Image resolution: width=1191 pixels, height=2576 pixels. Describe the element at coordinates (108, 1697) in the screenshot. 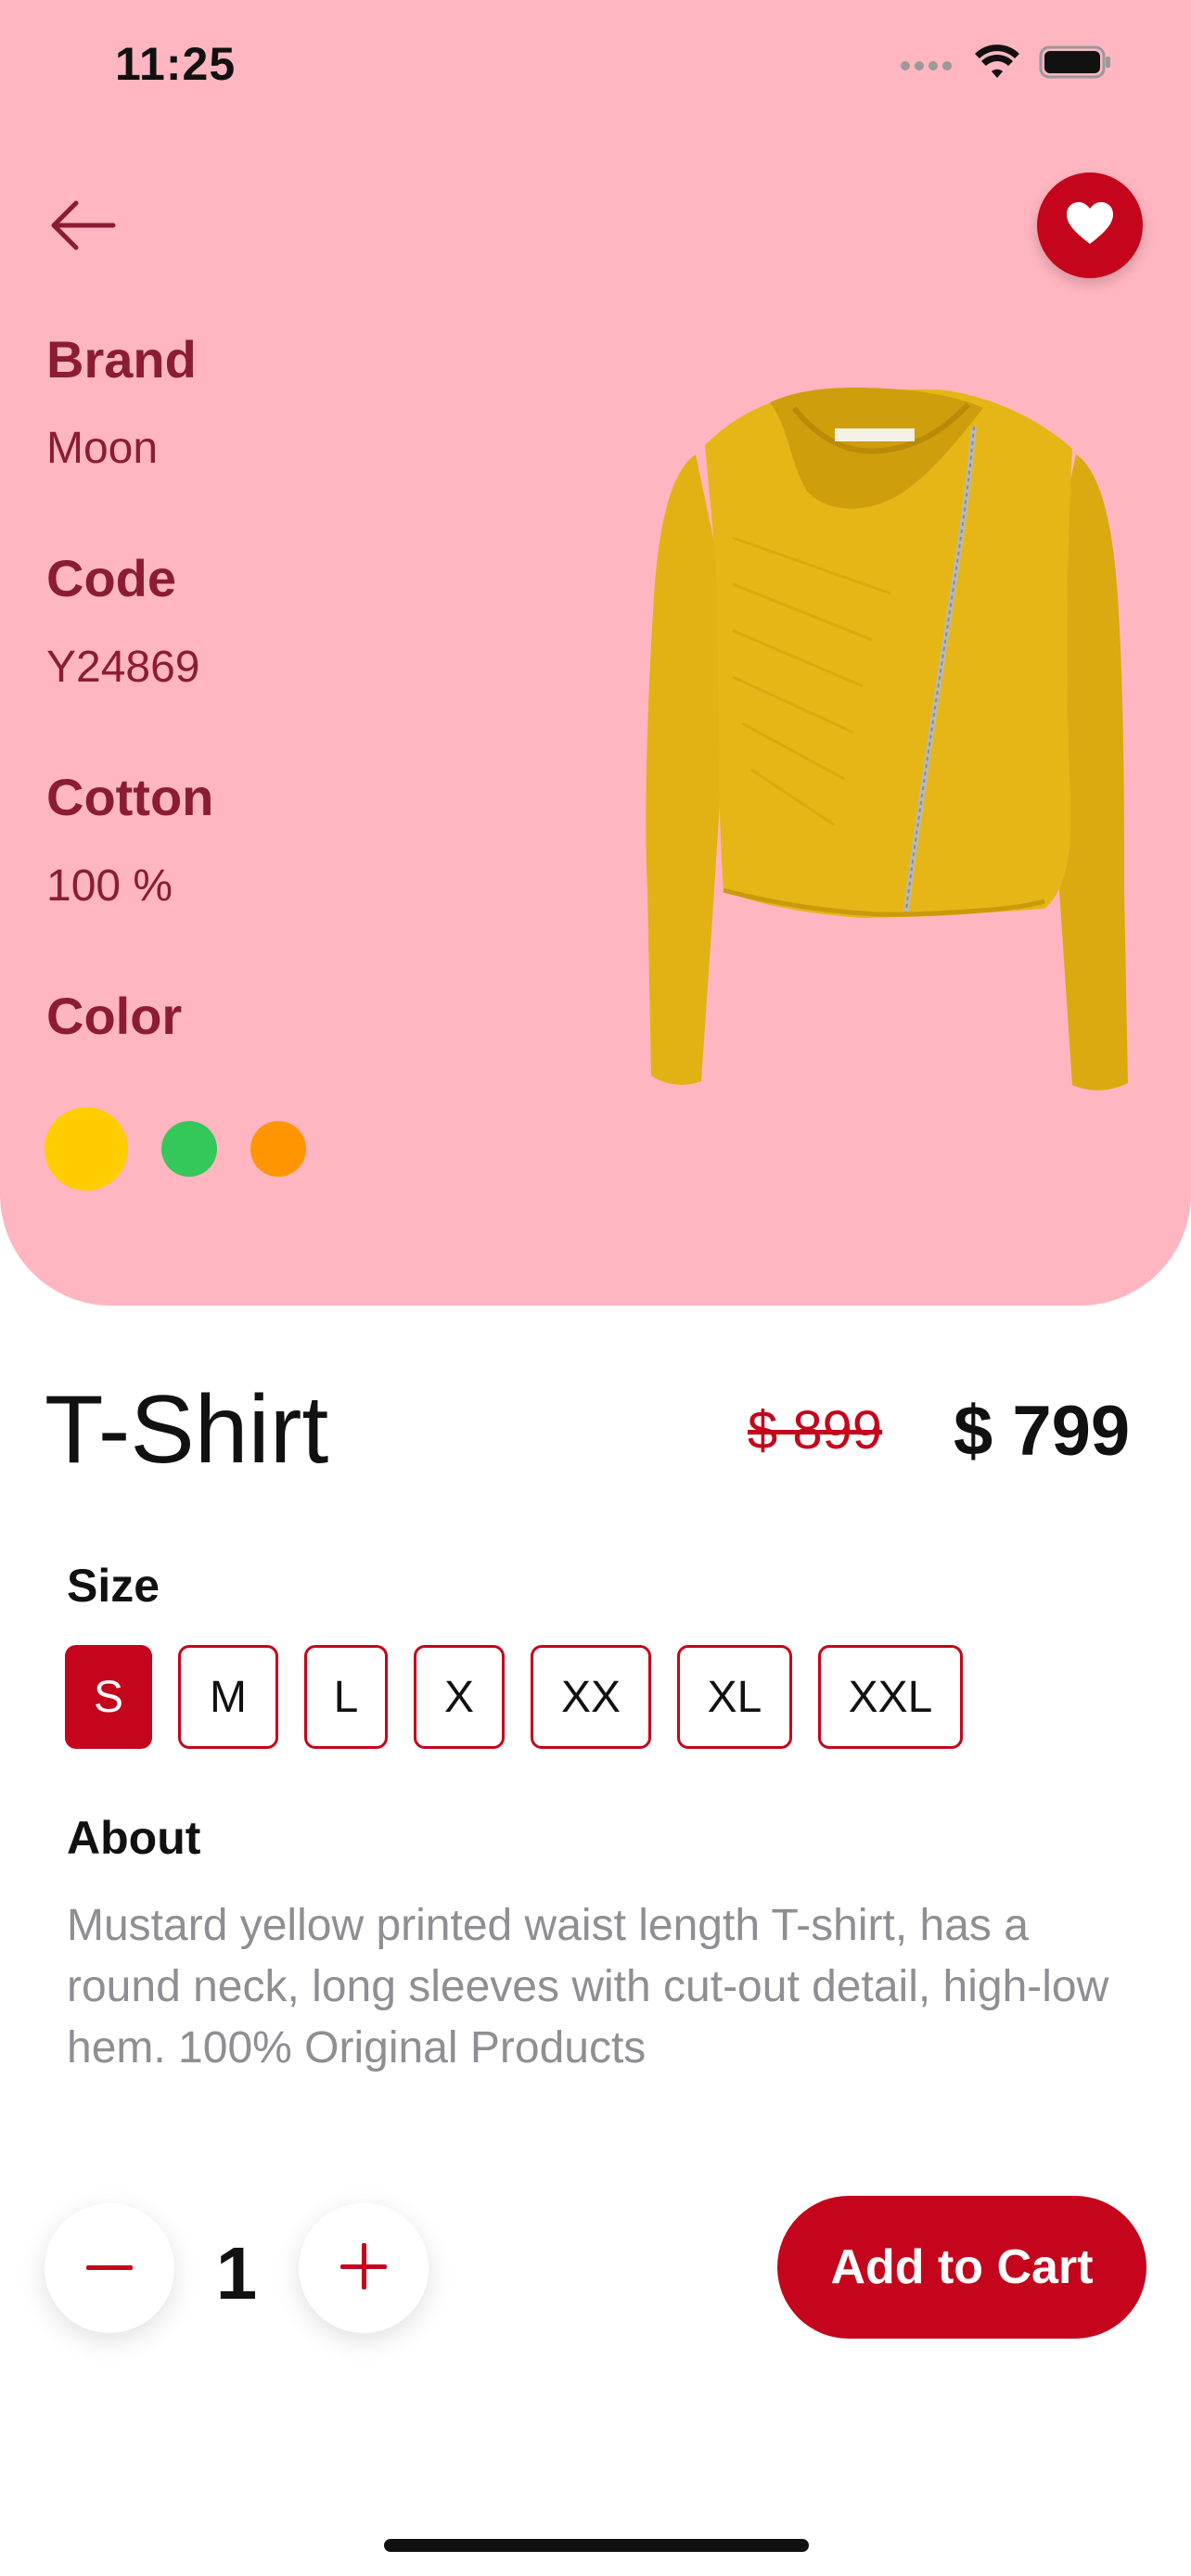

I see `size-option-s: S` at that location.